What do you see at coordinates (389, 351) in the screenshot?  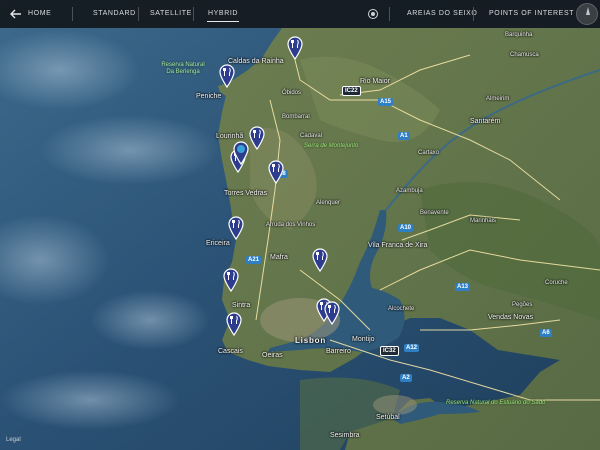 I see `highway-shield: IC32` at bounding box center [389, 351].